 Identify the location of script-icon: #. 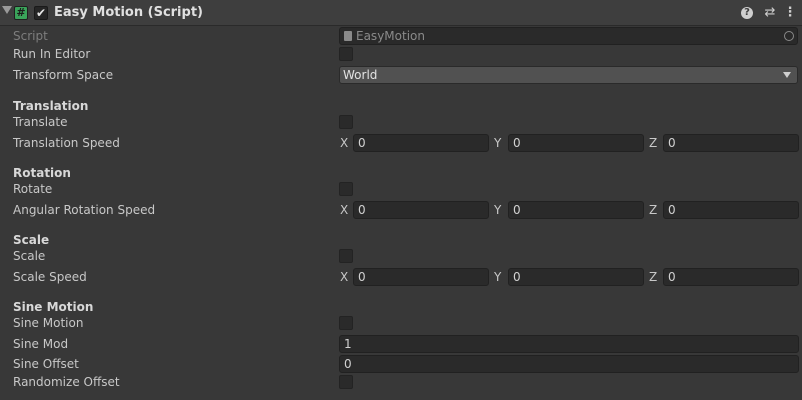
(21, 13).